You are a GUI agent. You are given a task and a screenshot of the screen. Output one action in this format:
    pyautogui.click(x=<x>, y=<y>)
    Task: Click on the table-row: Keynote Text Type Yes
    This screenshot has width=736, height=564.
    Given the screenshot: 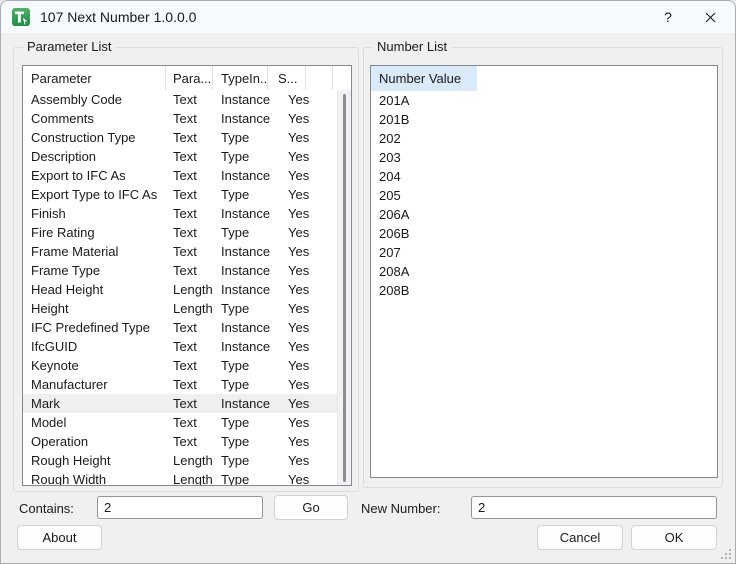 What is the action you would take?
    pyautogui.click(x=180, y=365)
    